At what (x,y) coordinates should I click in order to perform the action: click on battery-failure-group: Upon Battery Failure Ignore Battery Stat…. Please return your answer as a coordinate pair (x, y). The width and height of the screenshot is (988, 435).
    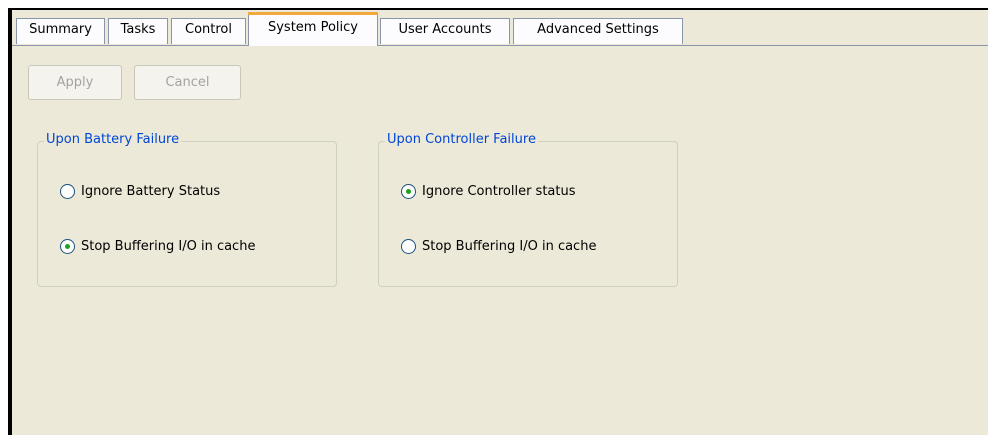
    Looking at the image, I should click on (187, 209).